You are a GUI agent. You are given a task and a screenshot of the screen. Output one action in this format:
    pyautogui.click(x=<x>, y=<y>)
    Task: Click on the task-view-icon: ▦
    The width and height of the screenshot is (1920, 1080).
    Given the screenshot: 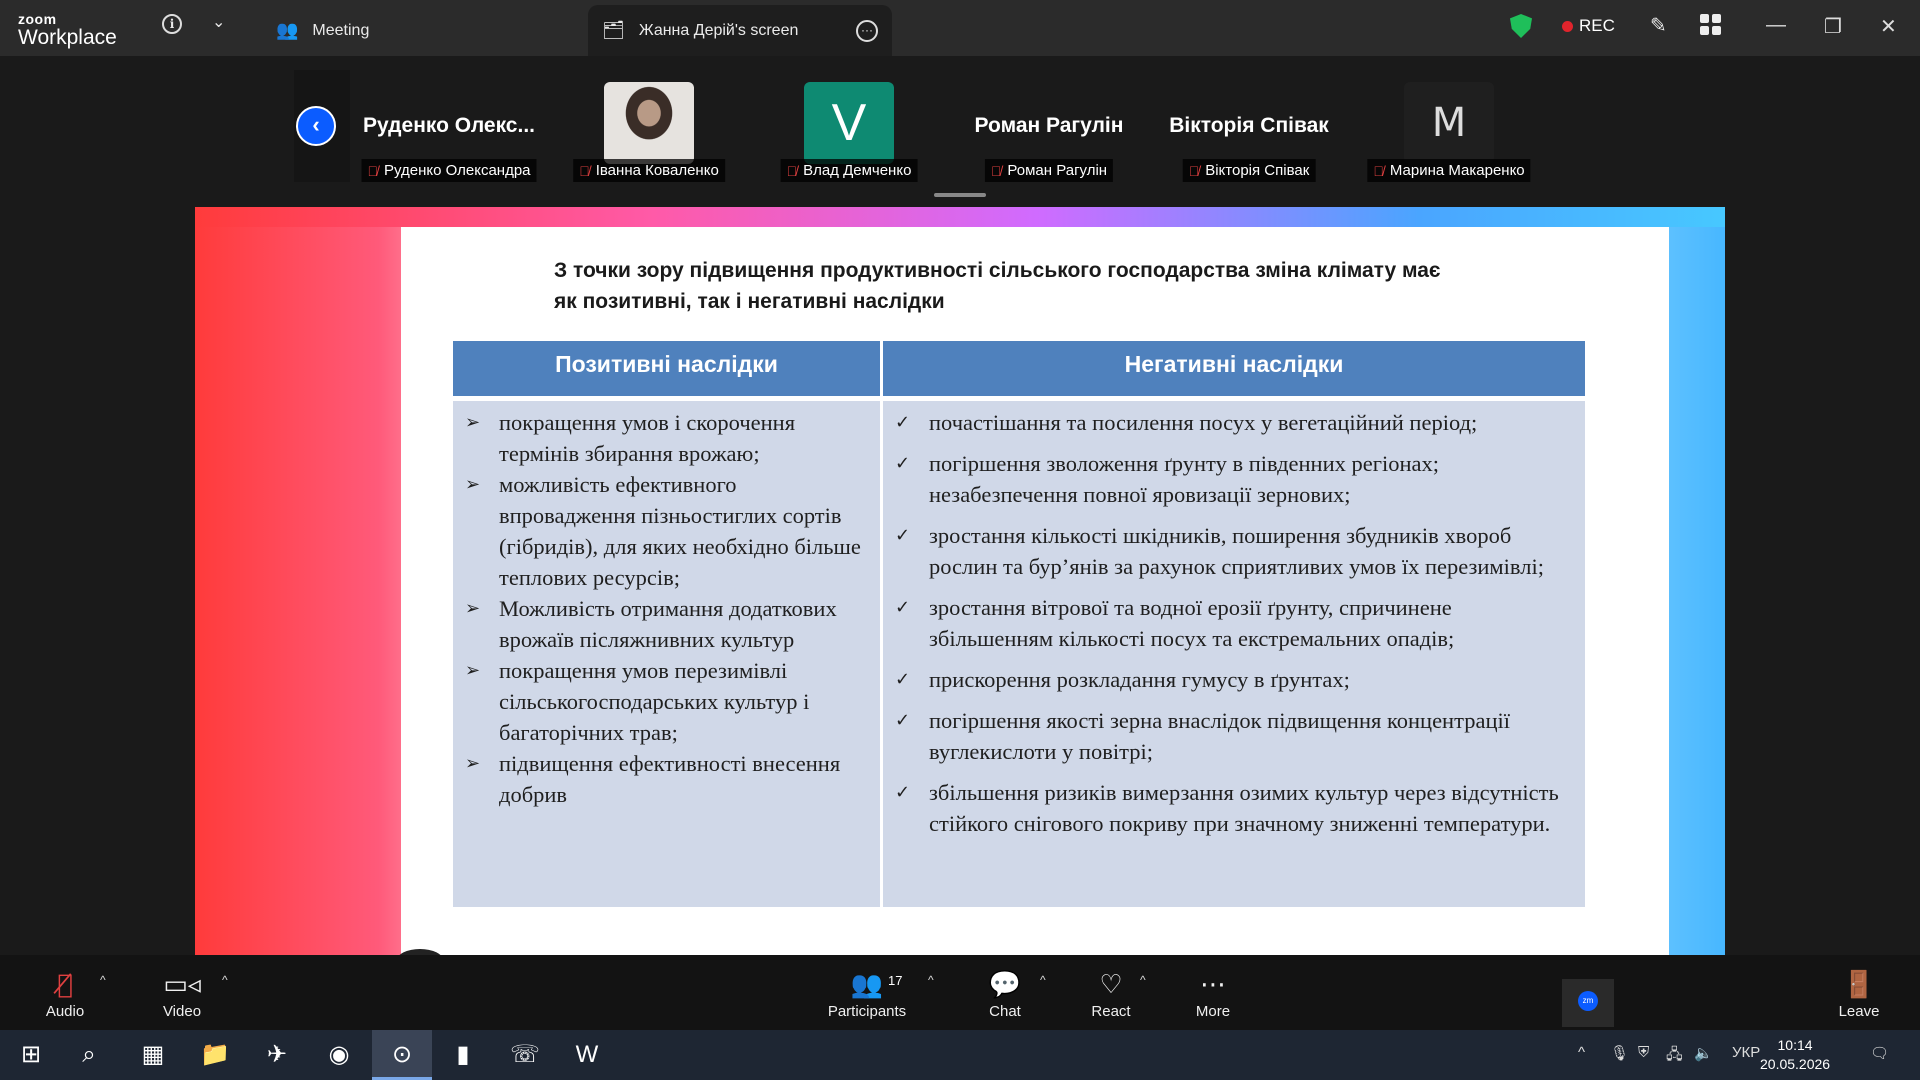 What is the action you would take?
    pyautogui.click(x=153, y=1055)
    